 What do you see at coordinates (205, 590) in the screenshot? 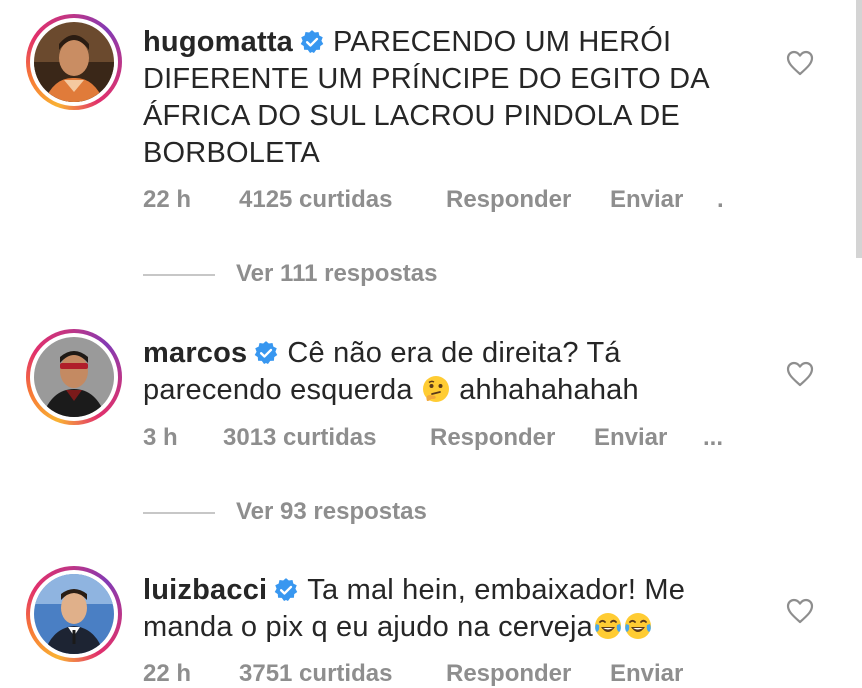
I see `comment-username: luizbacci` at bounding box center [205, 590].